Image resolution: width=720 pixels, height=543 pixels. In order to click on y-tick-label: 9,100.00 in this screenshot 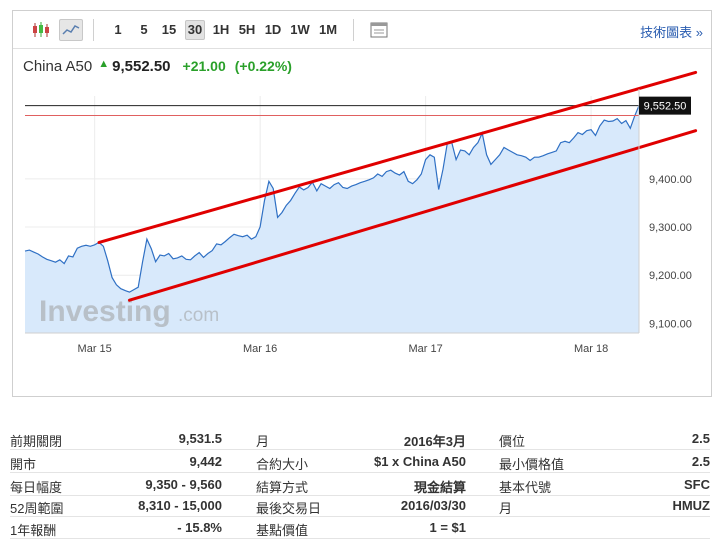, I will do `click(670, 324)`.